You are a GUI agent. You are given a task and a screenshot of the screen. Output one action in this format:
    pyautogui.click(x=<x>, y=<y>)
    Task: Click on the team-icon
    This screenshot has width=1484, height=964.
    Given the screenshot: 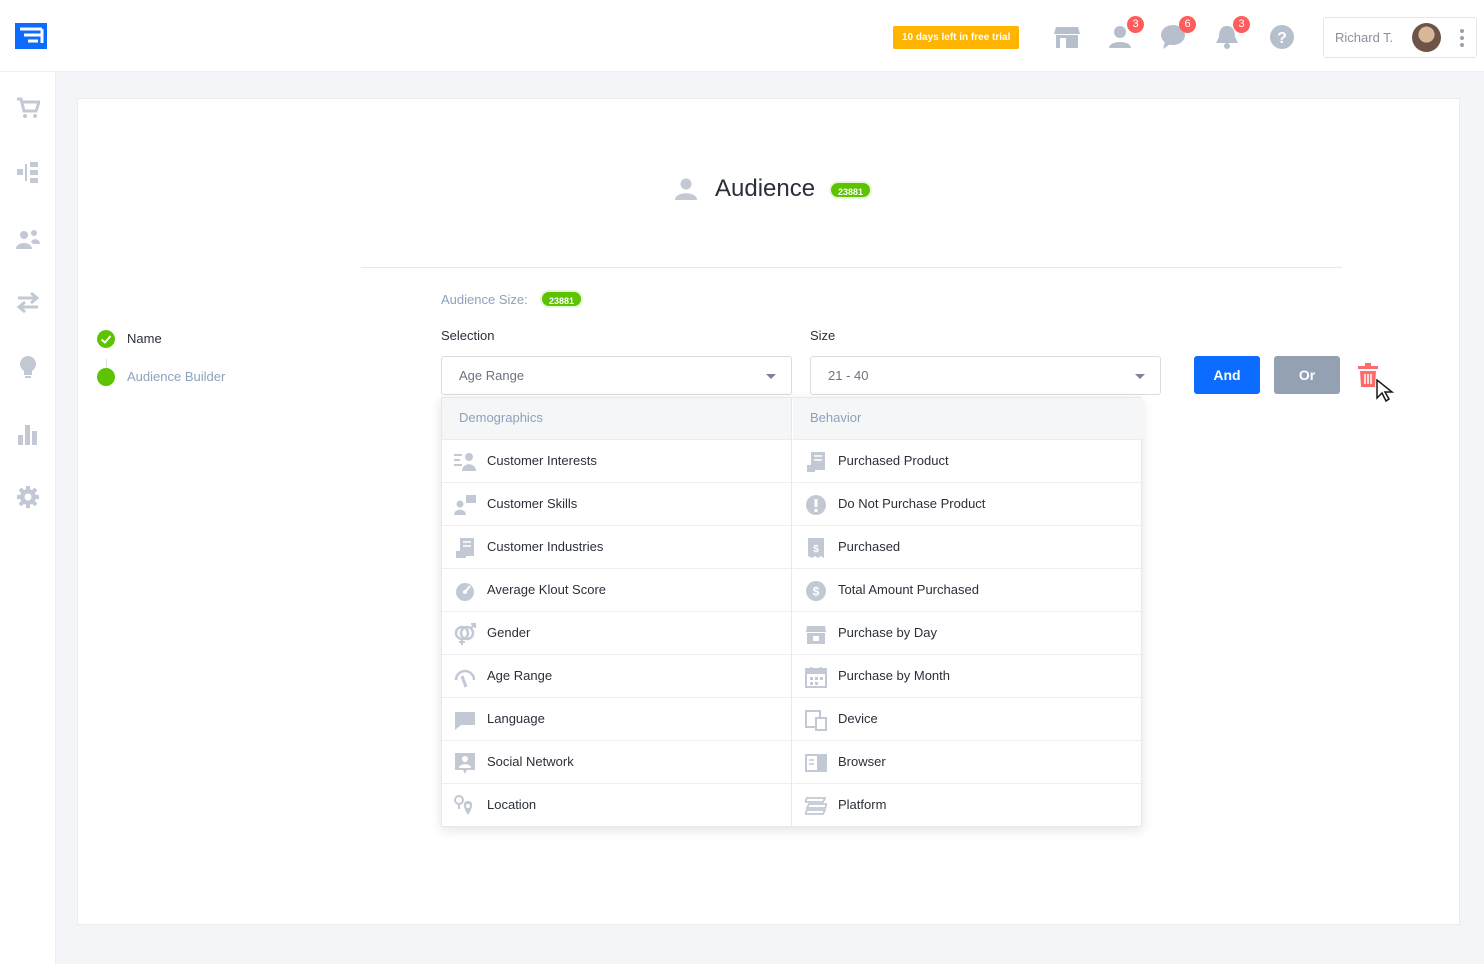 What is the action you would take?
    pyautogui.click(x=28, y=239)
    